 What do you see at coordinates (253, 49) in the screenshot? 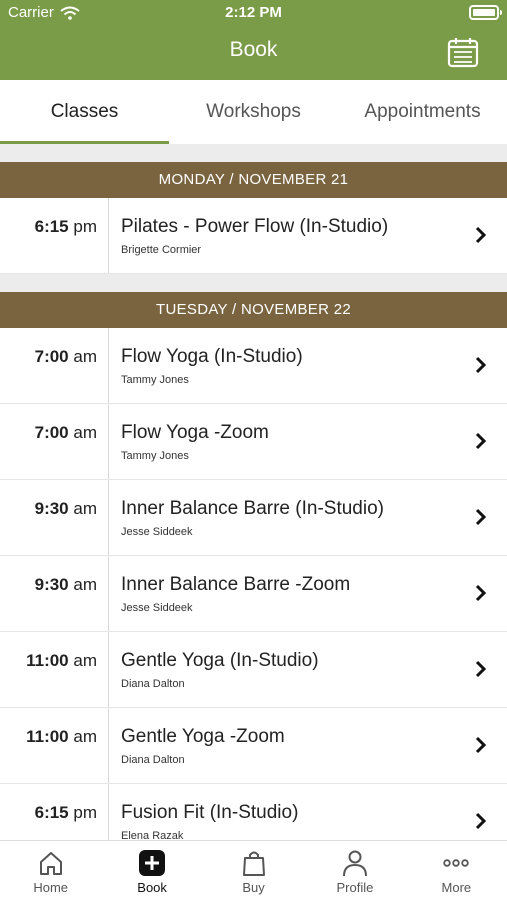
I see `page-title: Book` at bounding box center [253, 49].